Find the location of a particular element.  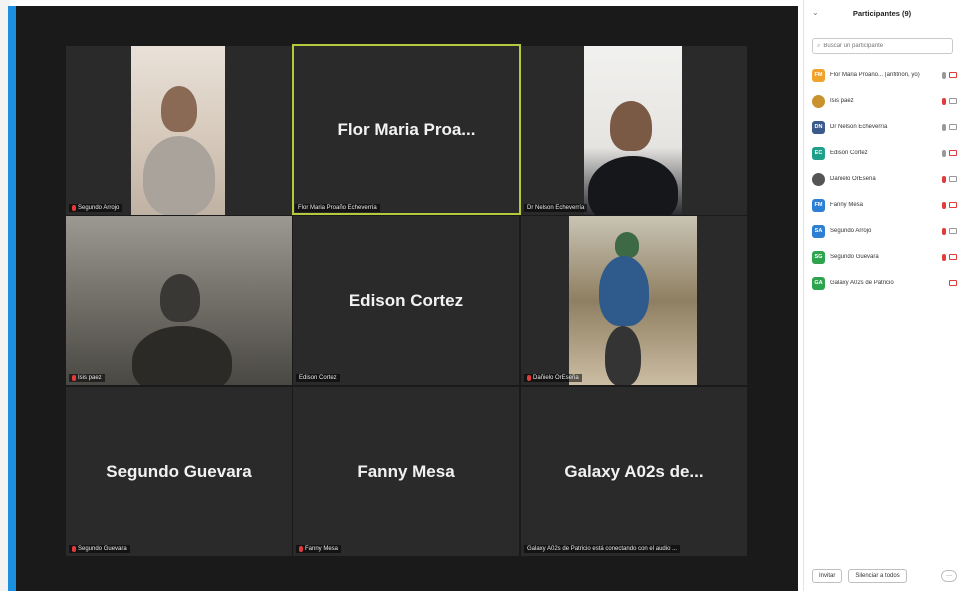

window-accent-bar is located at coordinates (12, 298).